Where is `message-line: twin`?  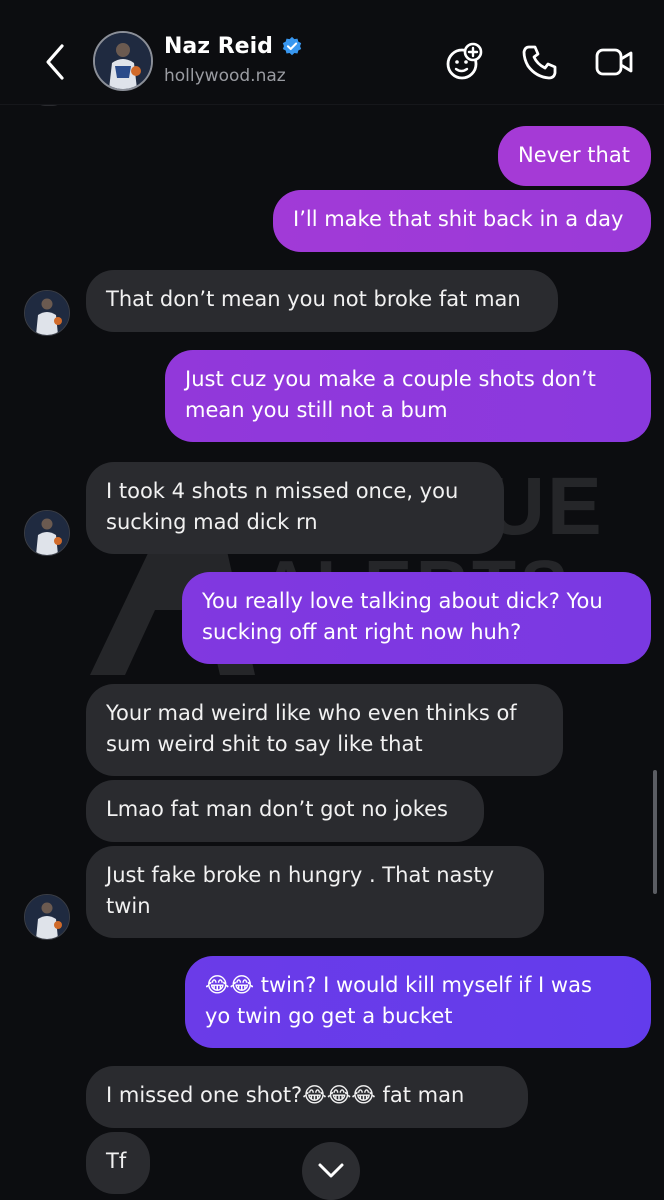 message-line: twin is located at coordinates (128, 906).